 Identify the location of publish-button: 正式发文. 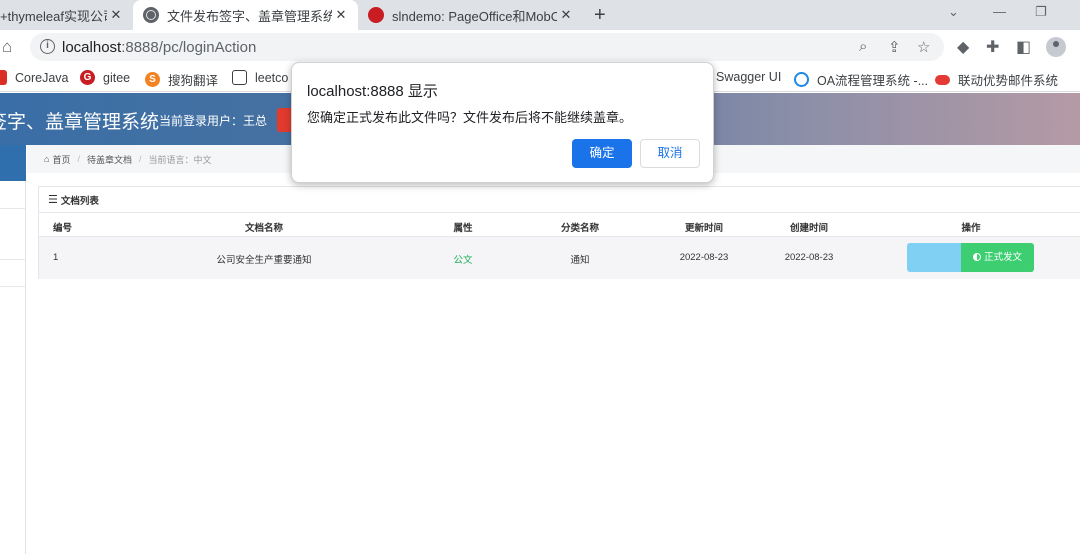
(997, 257).